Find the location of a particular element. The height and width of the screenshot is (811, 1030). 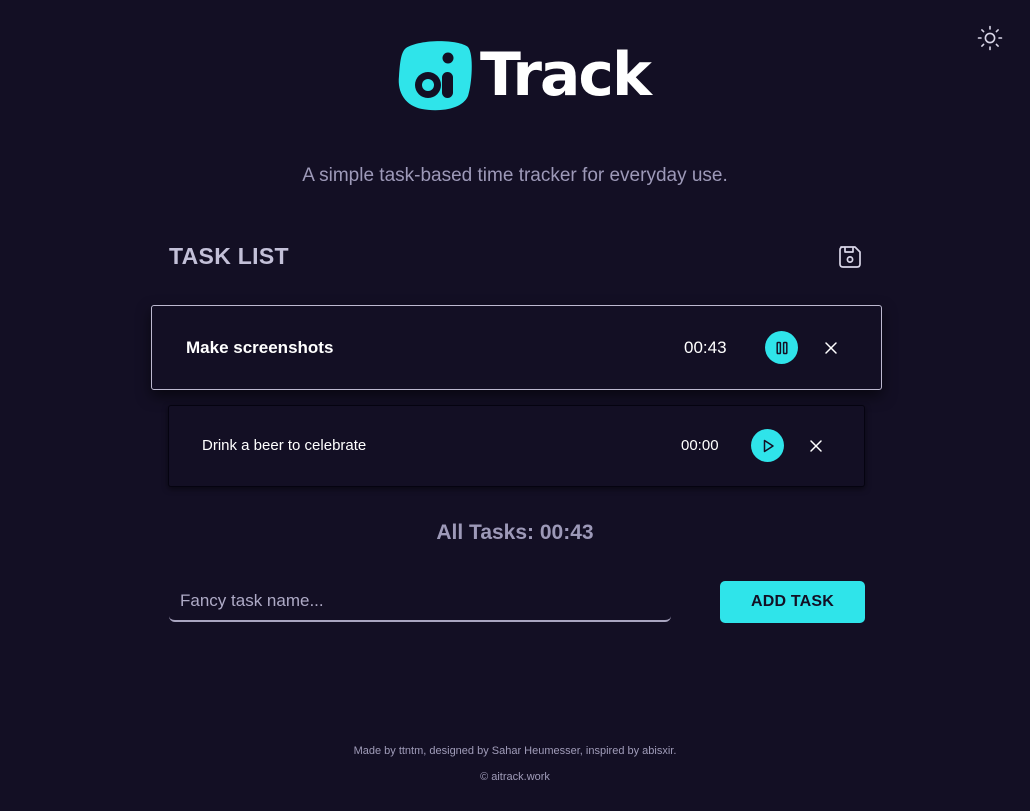

task-time: 00:00 is located at coordinates (700, 445).